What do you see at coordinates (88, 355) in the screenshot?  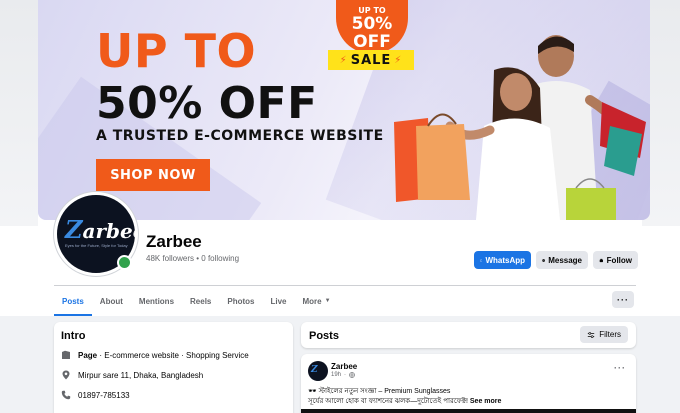 I see `page-label: Page` at bounding box center [88, 355].